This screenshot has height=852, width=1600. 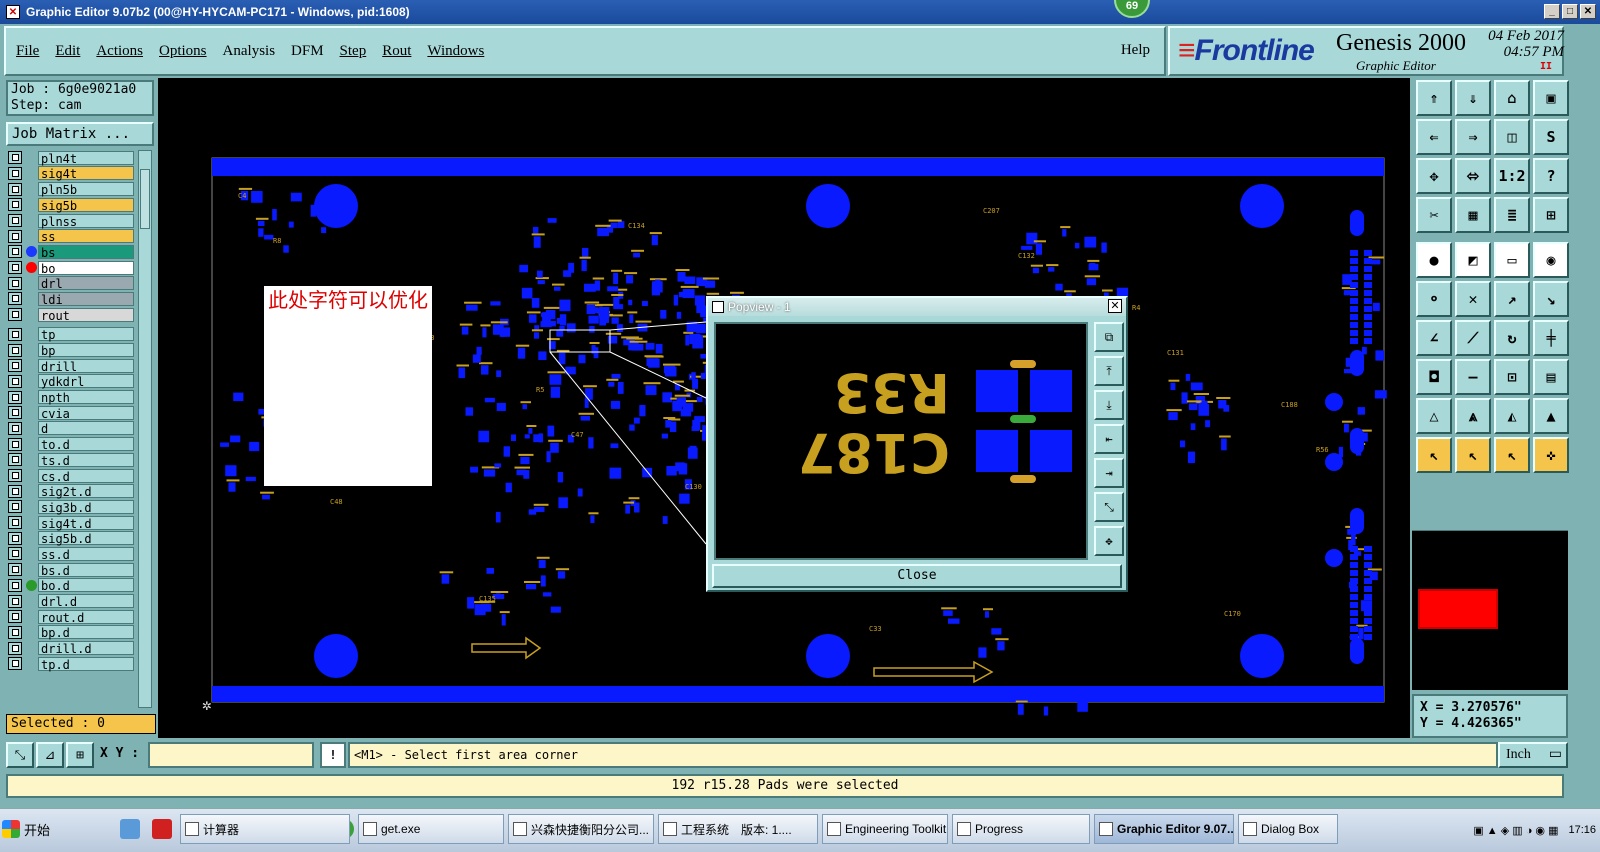 I want to click on menu-step: Step, so click(x=353, y=51).